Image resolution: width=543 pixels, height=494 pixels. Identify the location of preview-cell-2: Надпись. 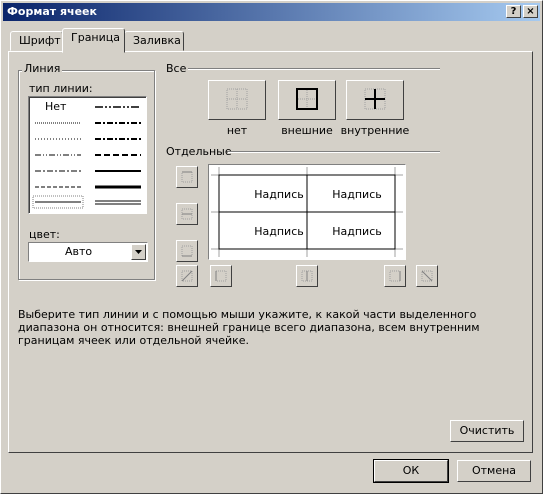
(357, 194).